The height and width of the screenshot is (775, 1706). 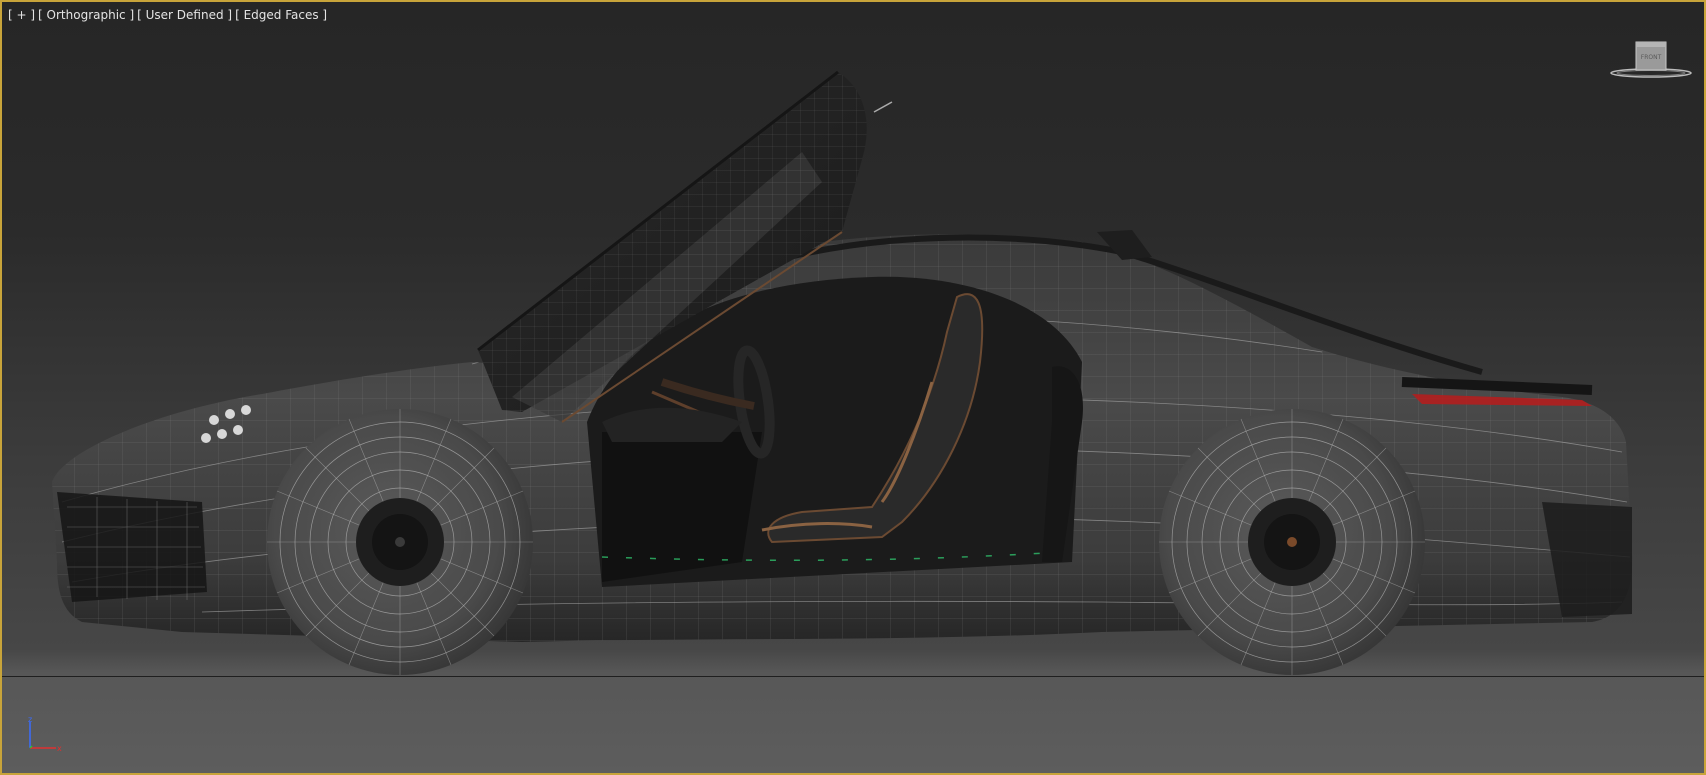 I want to click on viewport-user-defined: [ User Defined ], so click(x=184, y=15).